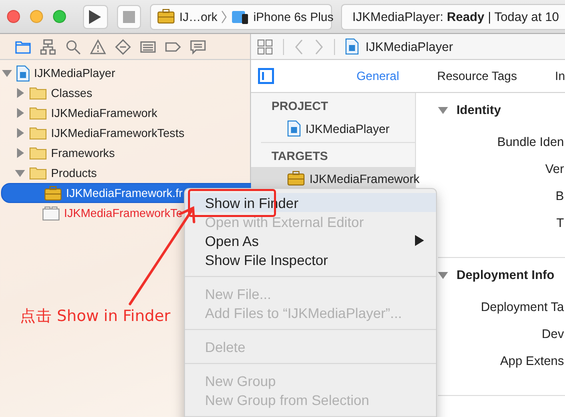 This screenshot has height=417, width=565. Describe the element at coordinates (198, 17) in the screenshot. I see `scheme-name: IJ…ork` at that location.